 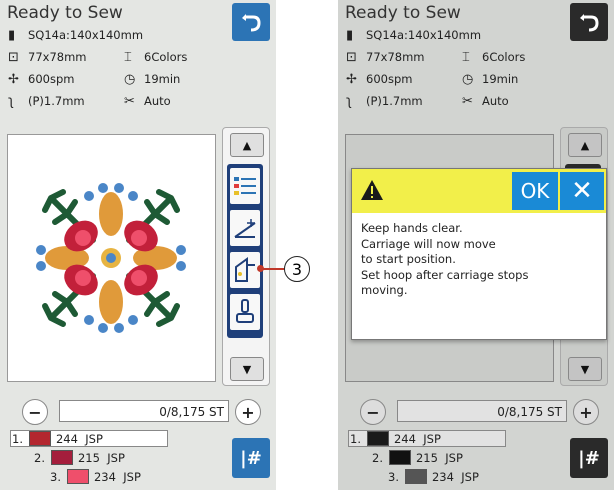 What do you see at coordinates (273, 269) in the screenshot?
I see `callout-line` at bounding box center [273, 269].